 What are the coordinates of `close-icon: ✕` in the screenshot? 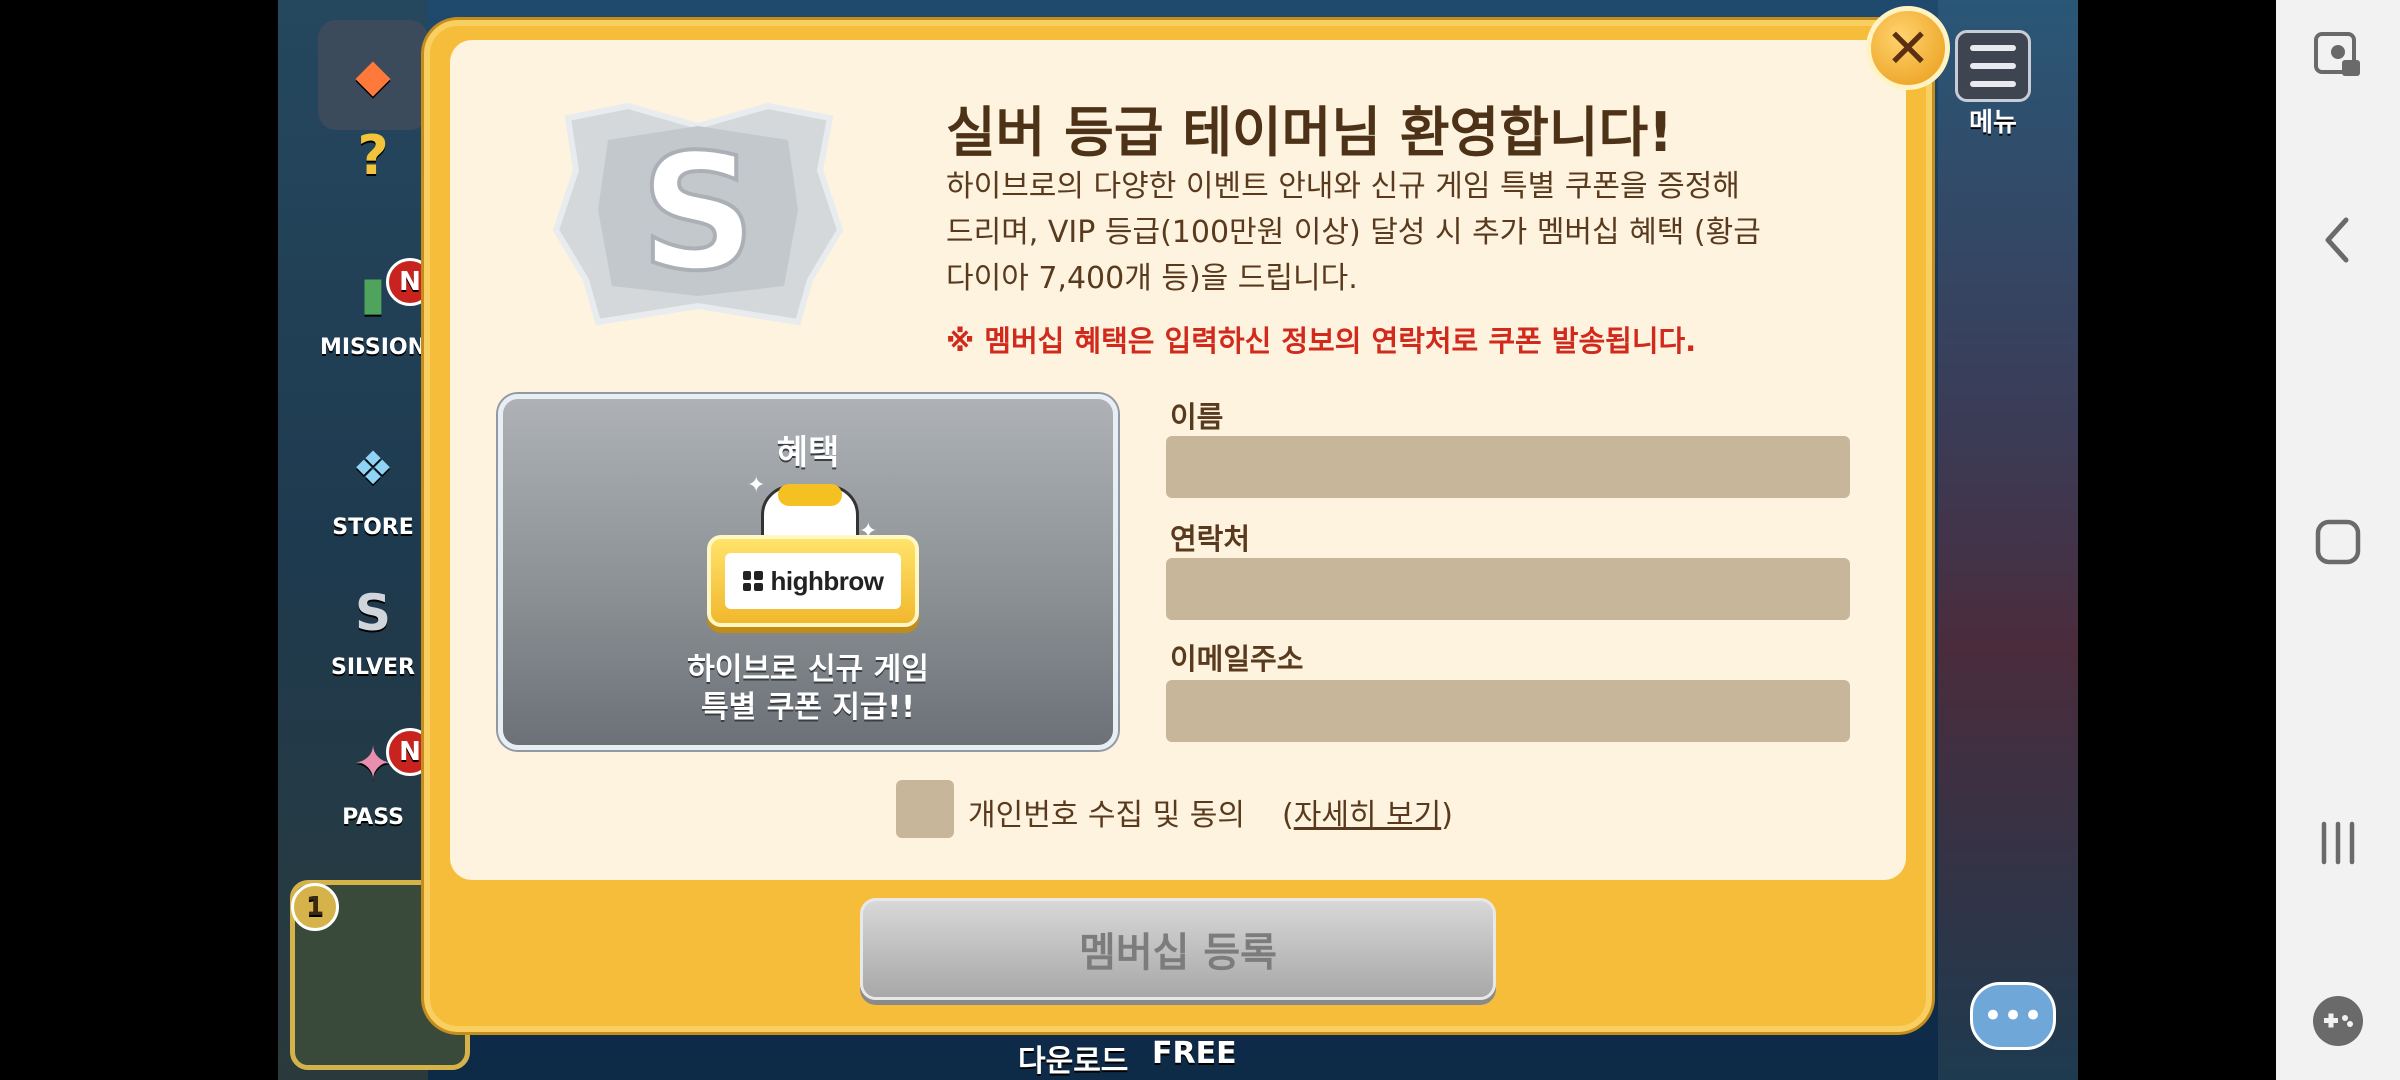 It's located at (1908, 48).